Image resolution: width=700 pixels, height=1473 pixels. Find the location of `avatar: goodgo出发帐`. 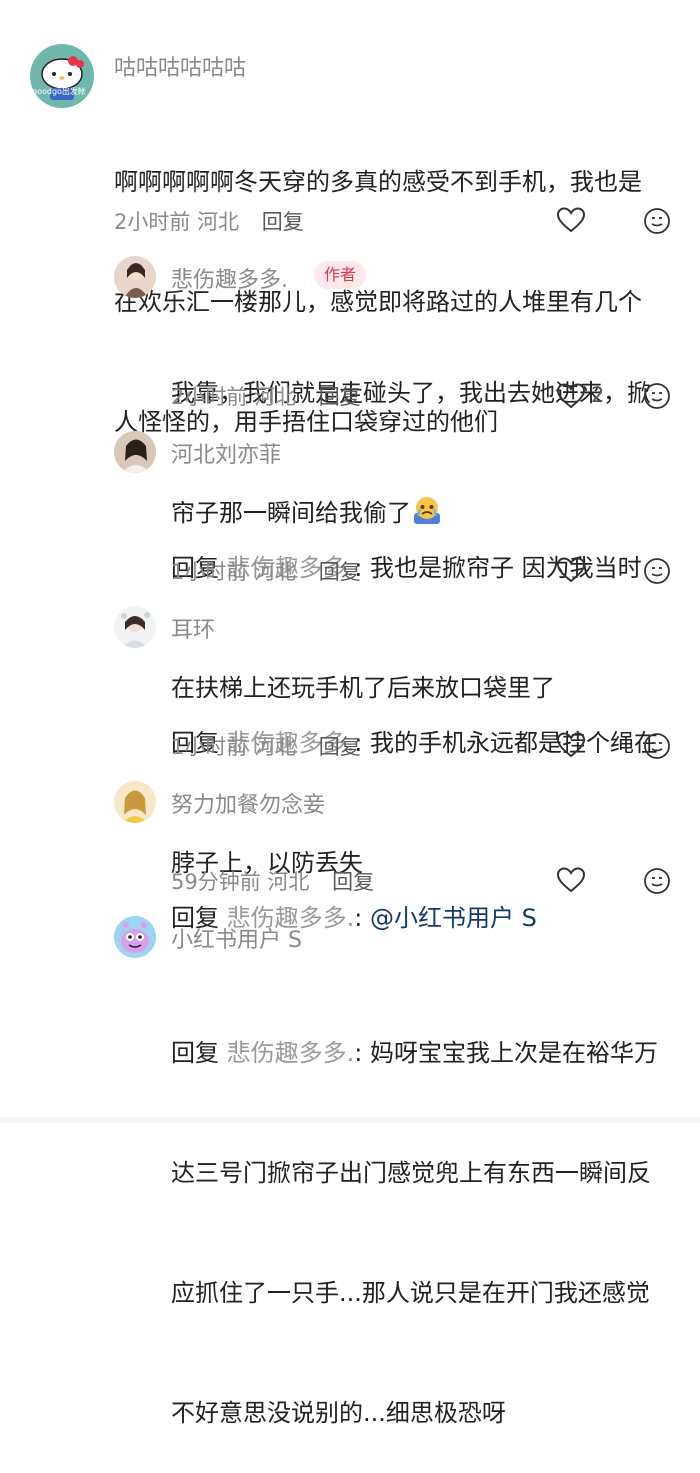

avatar: goodgo出发帐 is located at coordinates (62, 76).